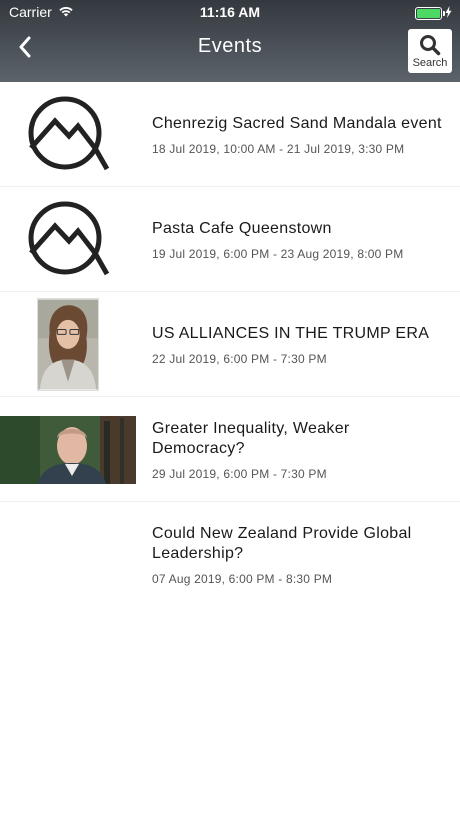  I want to click on event-title: Greater Inequality, Weaker Democracy?, so click(251, 438).